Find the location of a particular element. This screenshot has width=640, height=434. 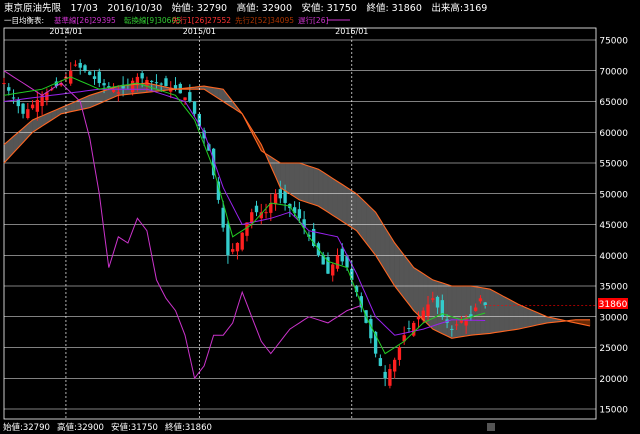

legend-chikou: 遅行[26] is located at coordinates (313, 20).